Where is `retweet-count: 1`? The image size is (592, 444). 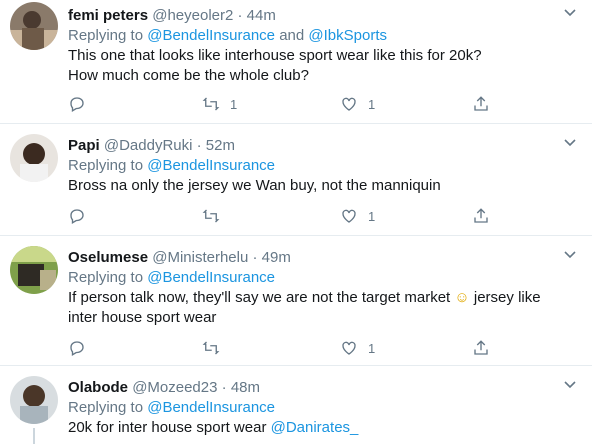 retweet-count: 1 is located at coordinates (234, 104).